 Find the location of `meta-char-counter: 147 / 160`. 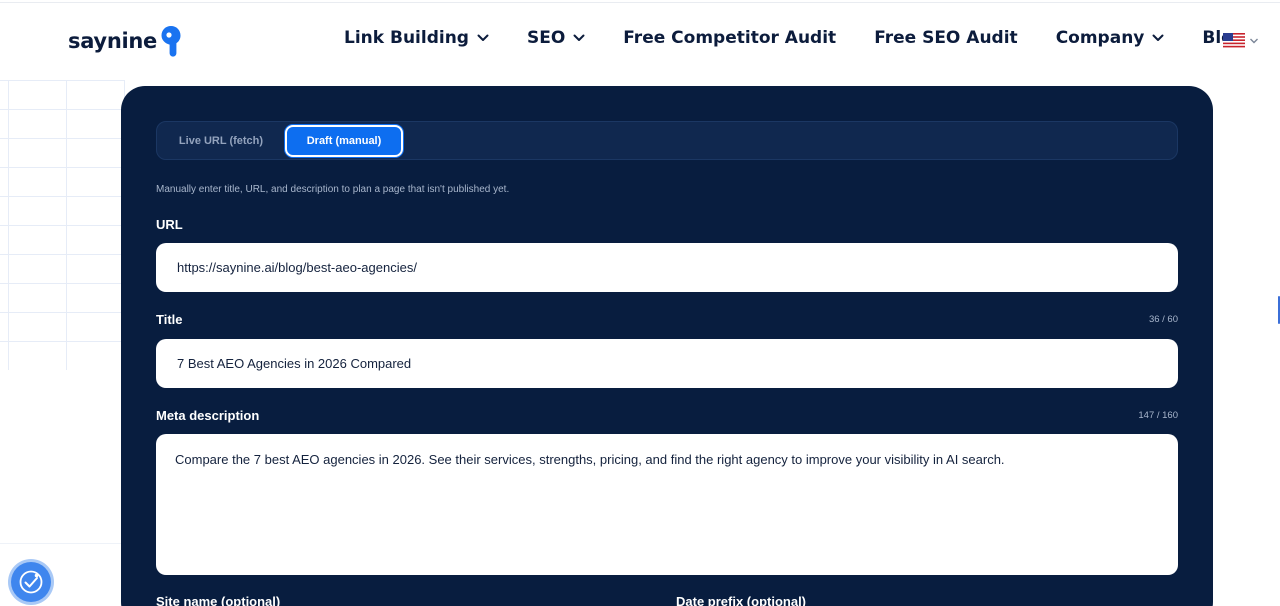

meta-char-counter: 147 / 160 is located at coordinates (1158, 415).